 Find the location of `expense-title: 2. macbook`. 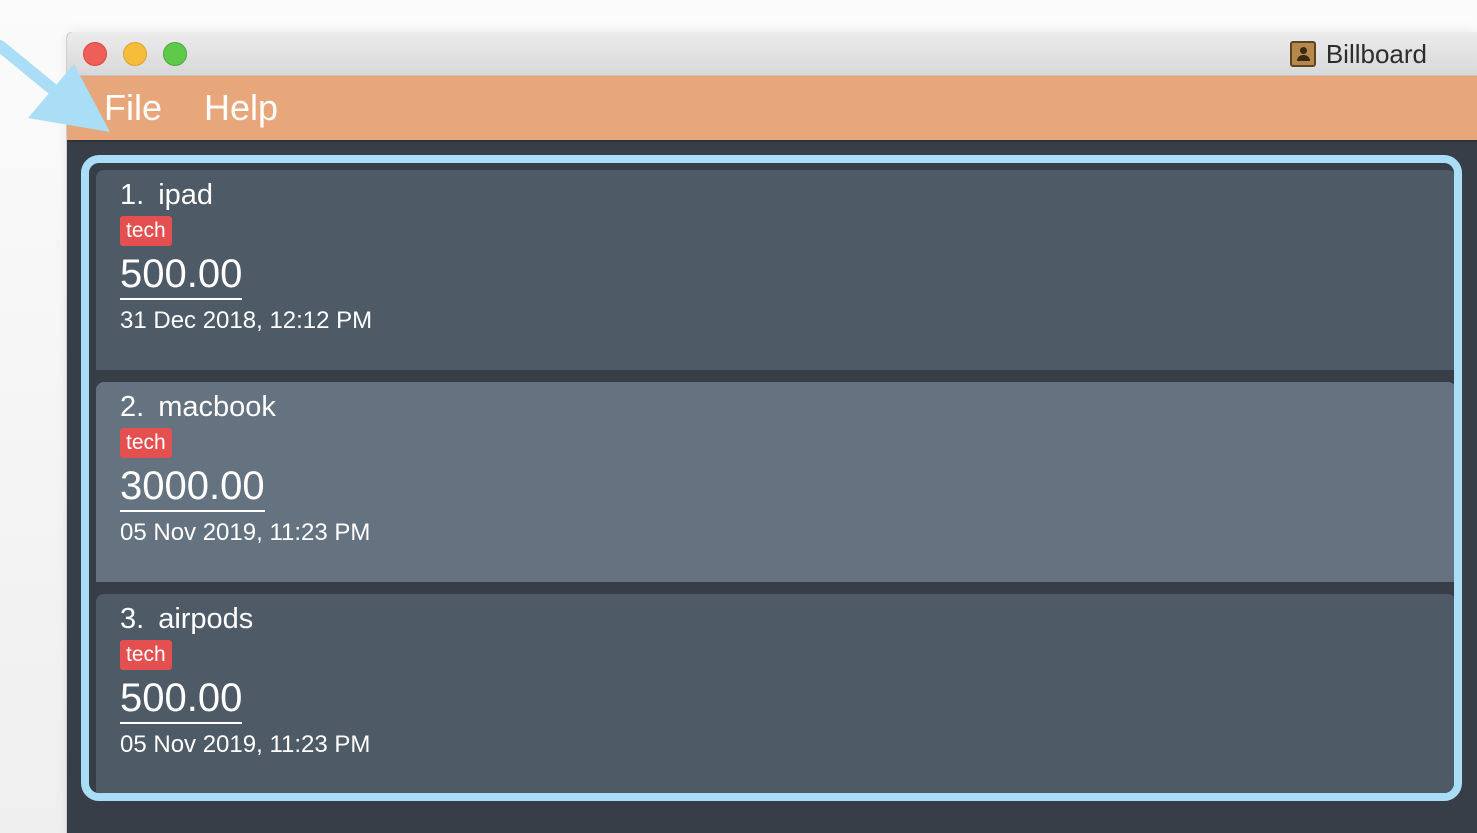

expense-title: 2. macbook is located at coordinates (787, 407).